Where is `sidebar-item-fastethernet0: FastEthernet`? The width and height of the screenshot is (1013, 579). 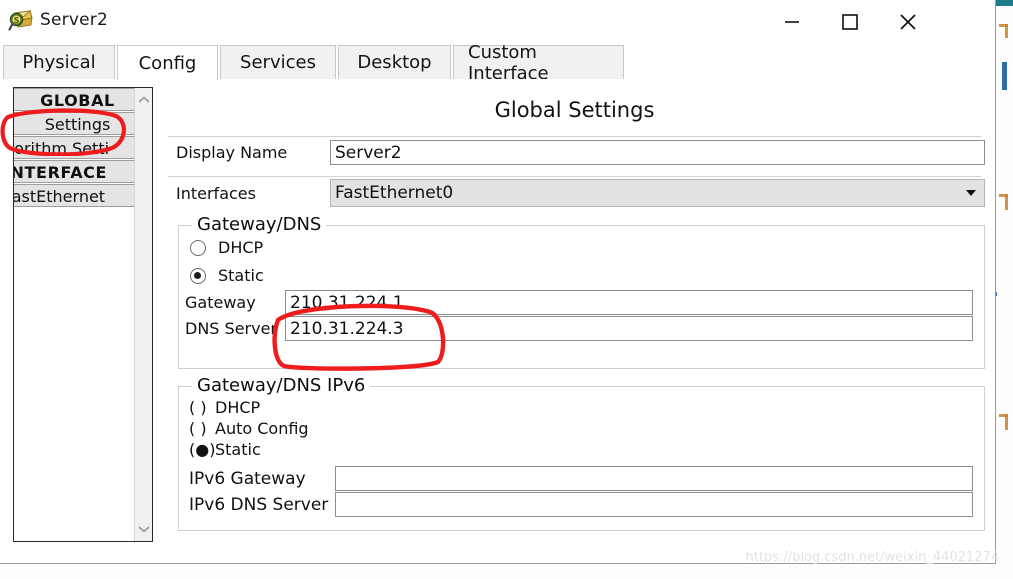 sidebar-item-fastethernet0: FastEthernet is located at coordinates (82, 195).